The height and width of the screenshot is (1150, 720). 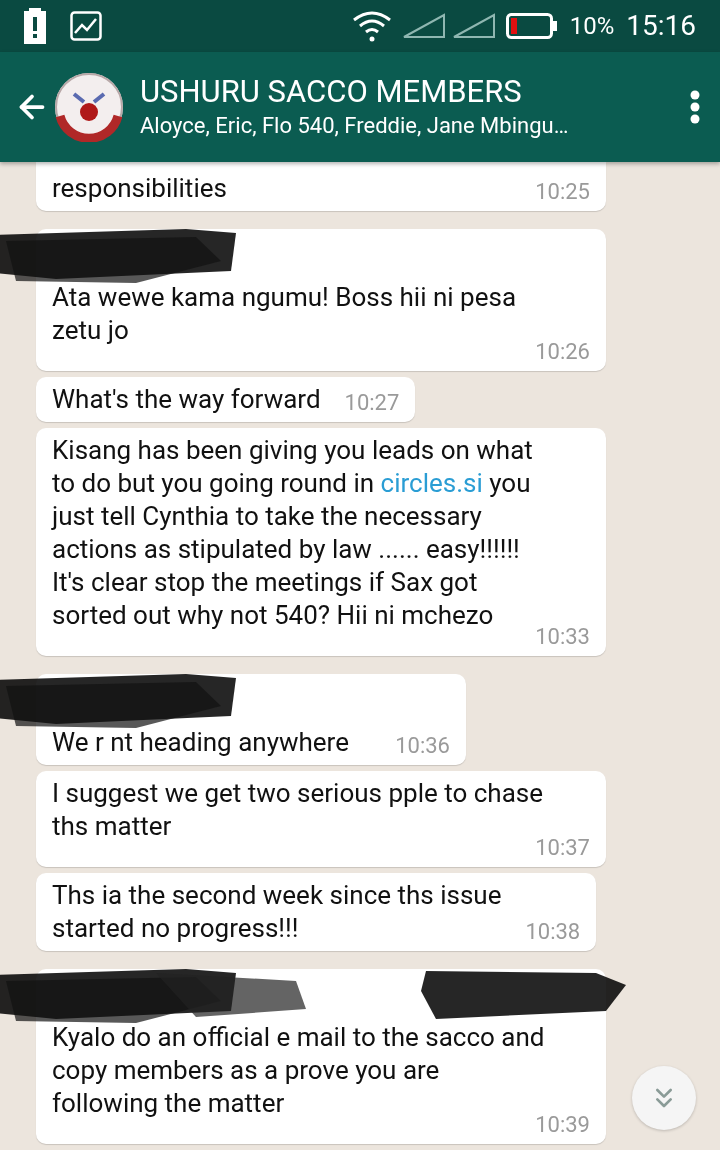 I want to click on message-time: 10:27, so click(x=372, y=403).